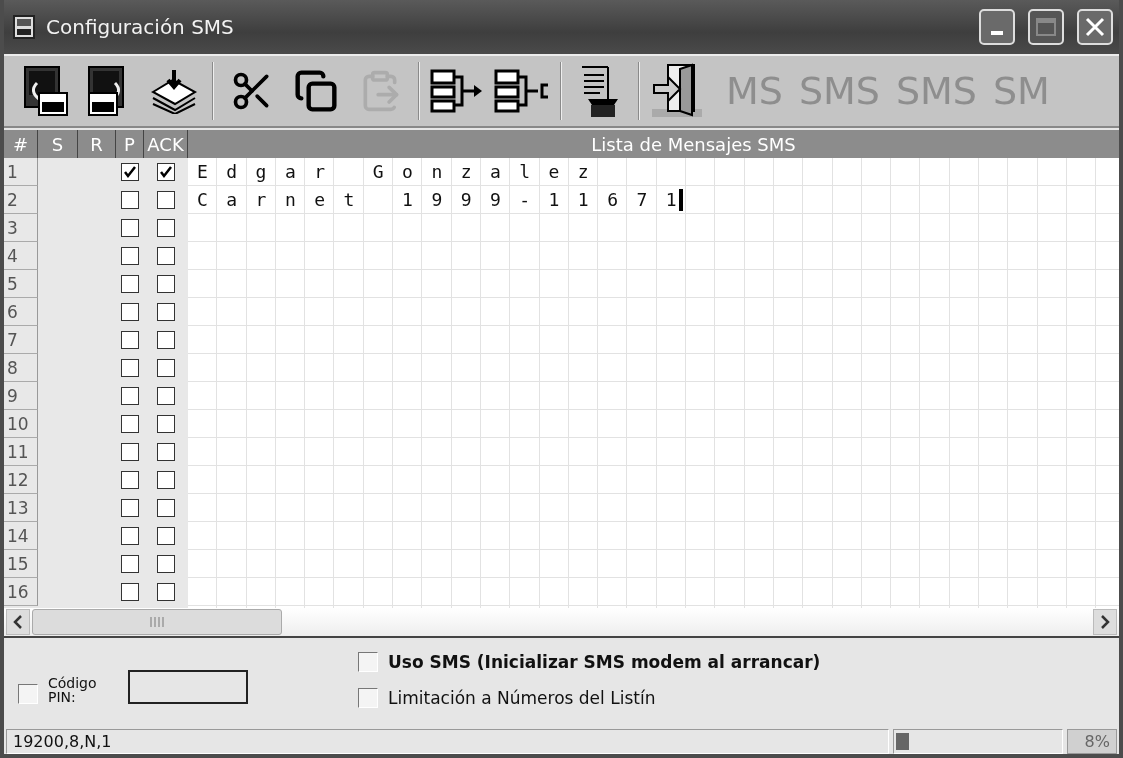 Image resolution: width=1123 pixels, height=758 pixels. Describe the element at coordinates (130, 144) in the screenshot. I see `column-header: P` at that location.